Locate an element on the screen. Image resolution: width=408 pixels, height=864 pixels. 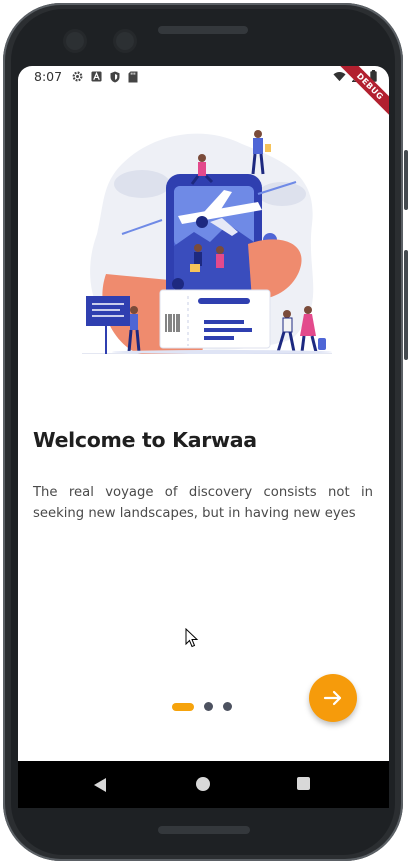
front-camera-icon is located at coordinates (75, 41).